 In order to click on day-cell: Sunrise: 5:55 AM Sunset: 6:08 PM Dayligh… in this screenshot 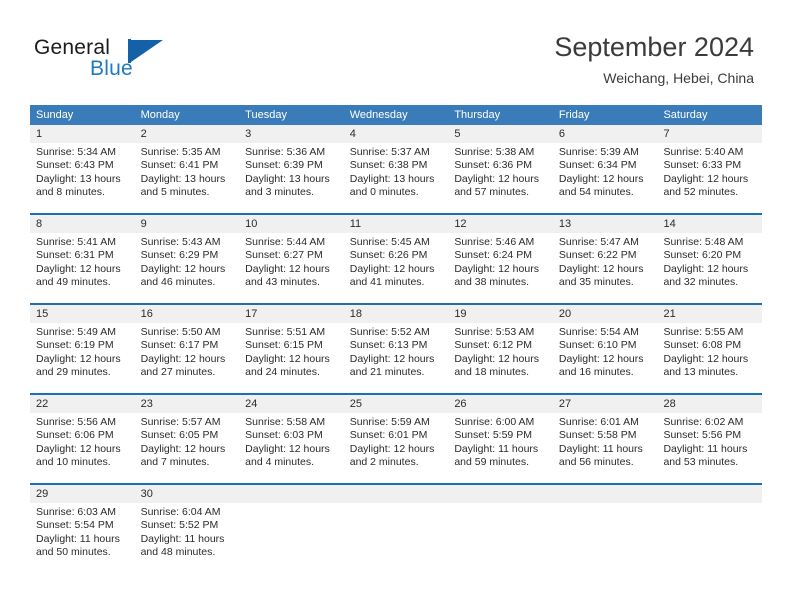, I will do `click(709, 358)`.